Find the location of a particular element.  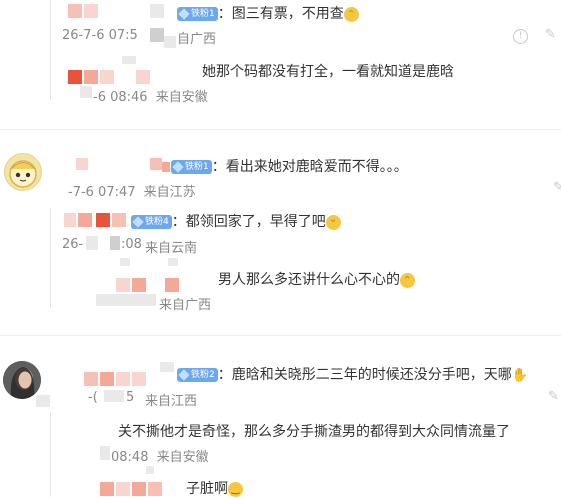

comment-location: 来自江西 is located at coordinates (171, 401).